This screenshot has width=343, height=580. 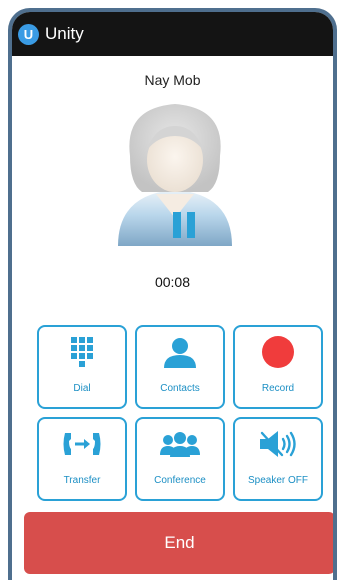 I want to click on caller-name: Nay Mob, so click(x=172, y=80).